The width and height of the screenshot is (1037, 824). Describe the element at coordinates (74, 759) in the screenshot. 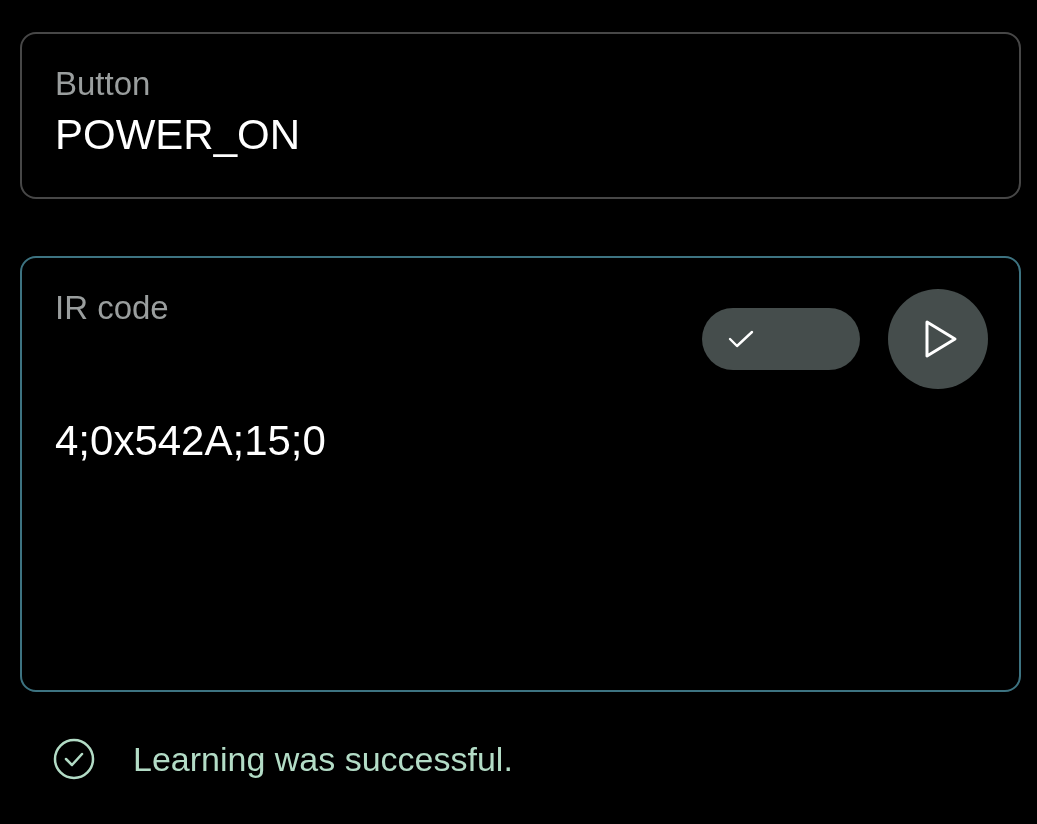

I see `check-circle-icon` at that location.